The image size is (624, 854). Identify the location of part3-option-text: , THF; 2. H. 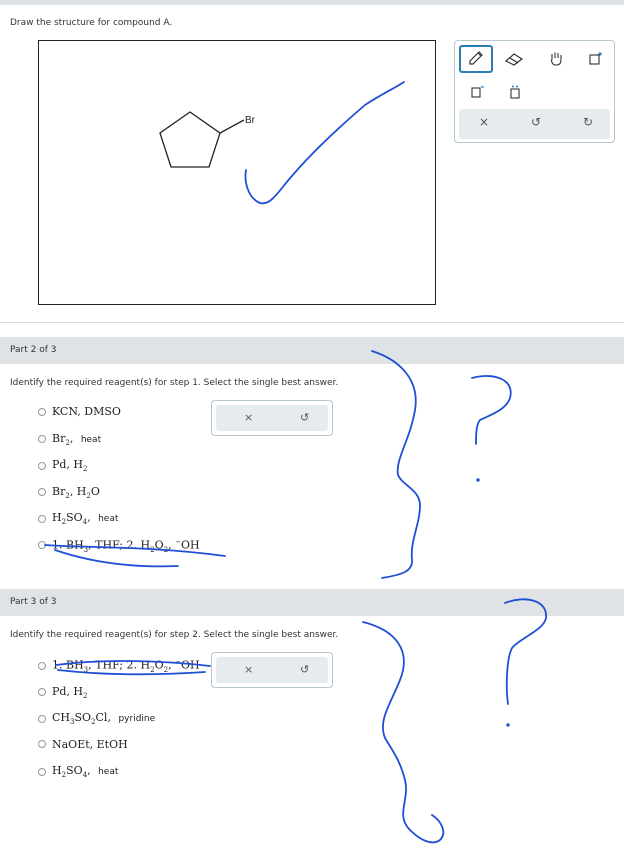
(119, 665).